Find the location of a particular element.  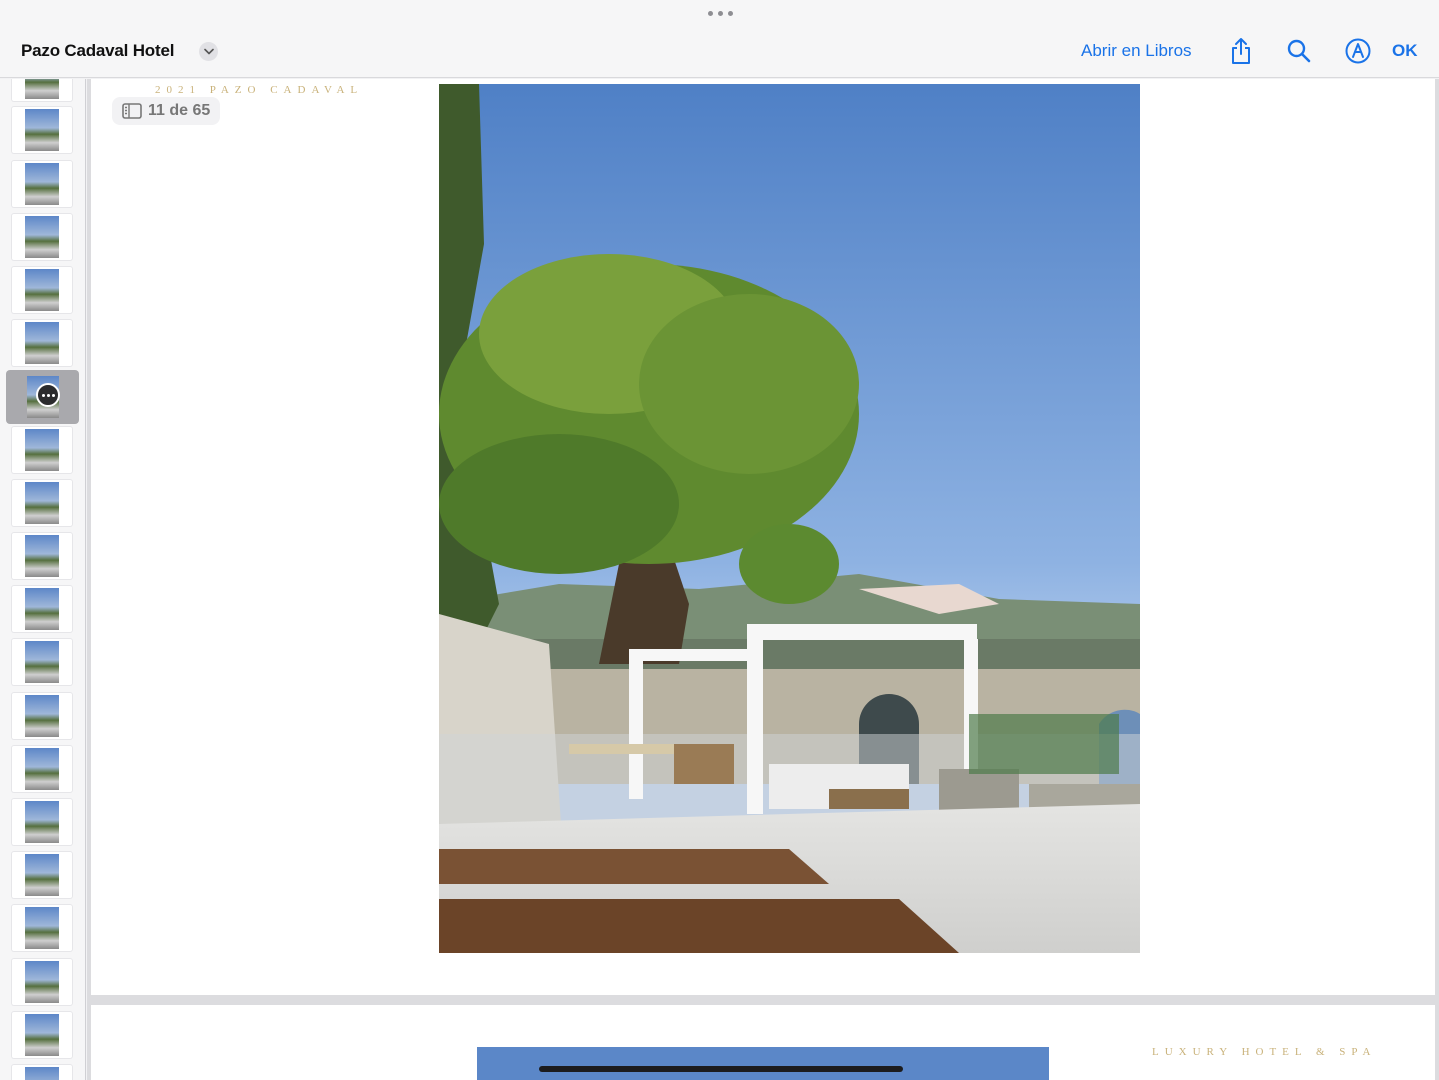

top-bar: Pazo Cadaval Hotel Abrir en Libros OK is located at coordinates (719, 39).